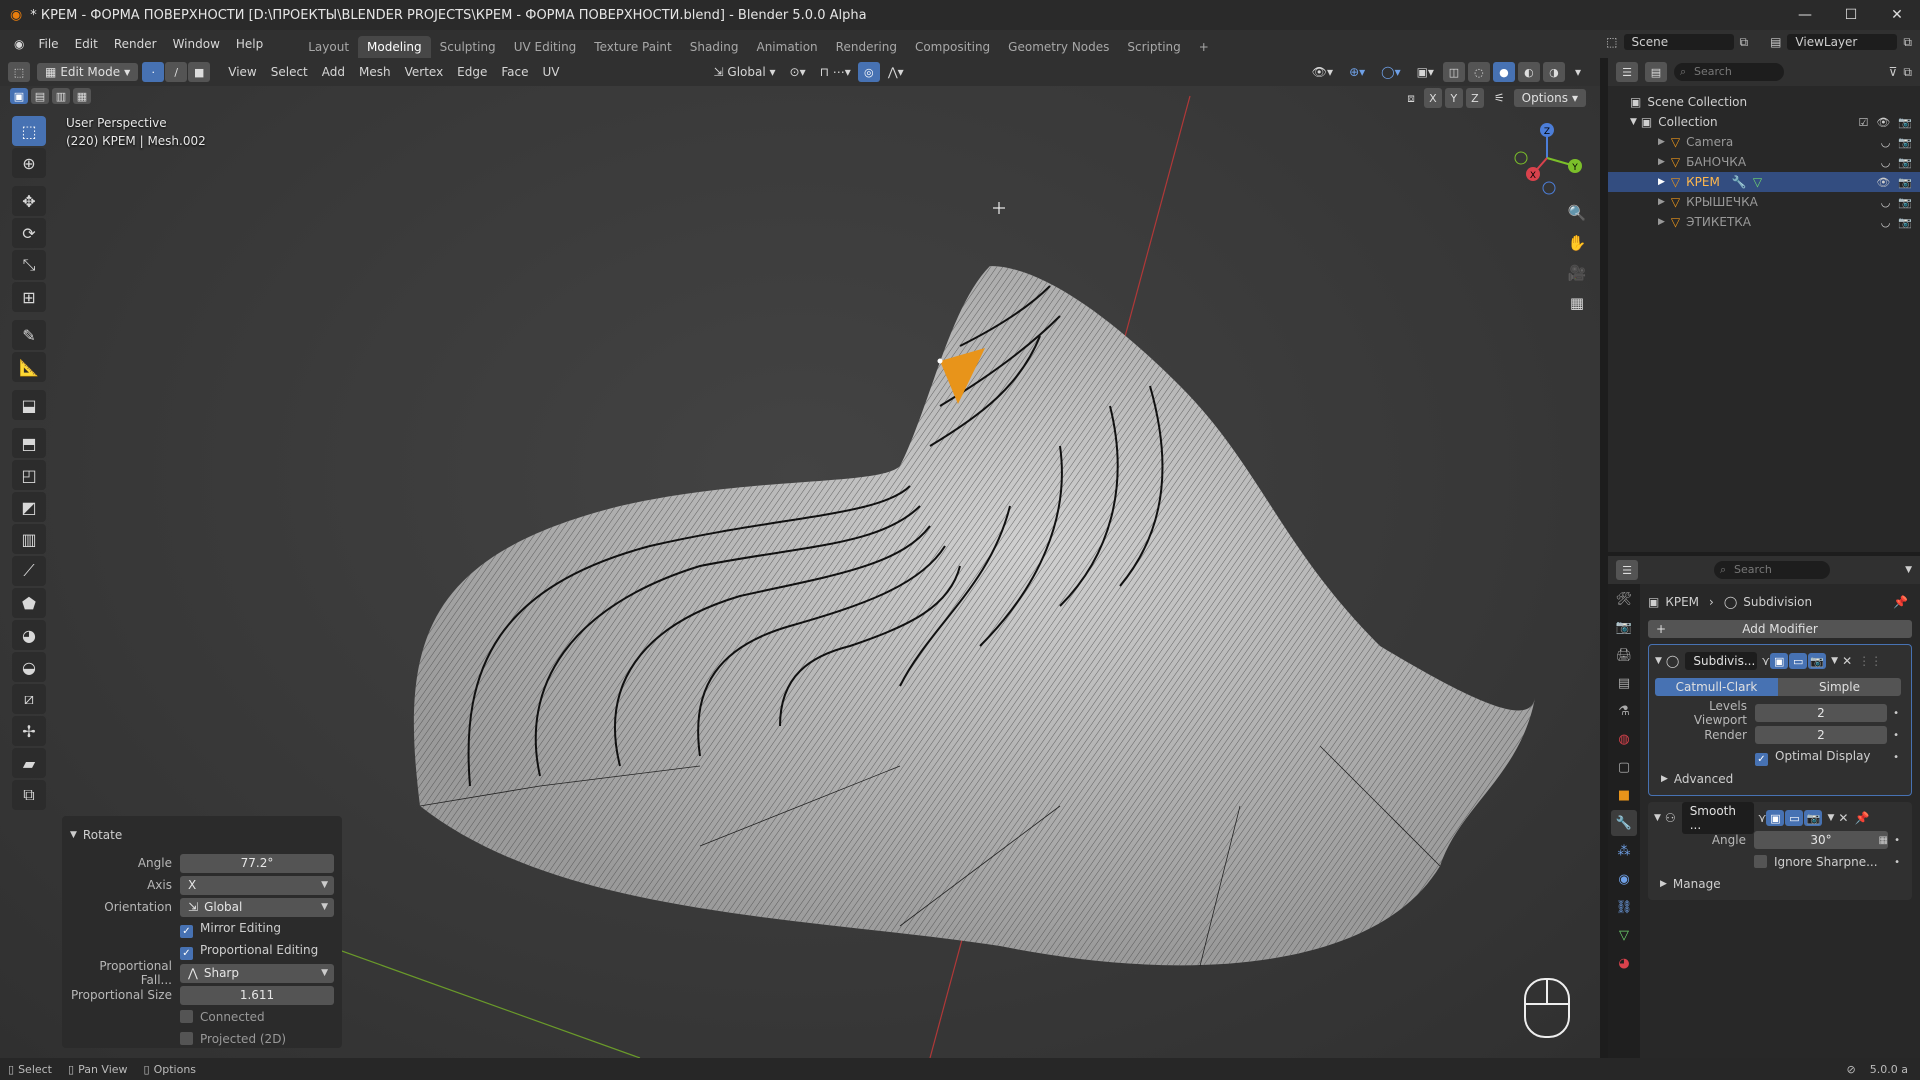 This screenshot has width=1920, height=1080. I want to click on add-modifier-button: + Add Modifier, so click(1780, 629).